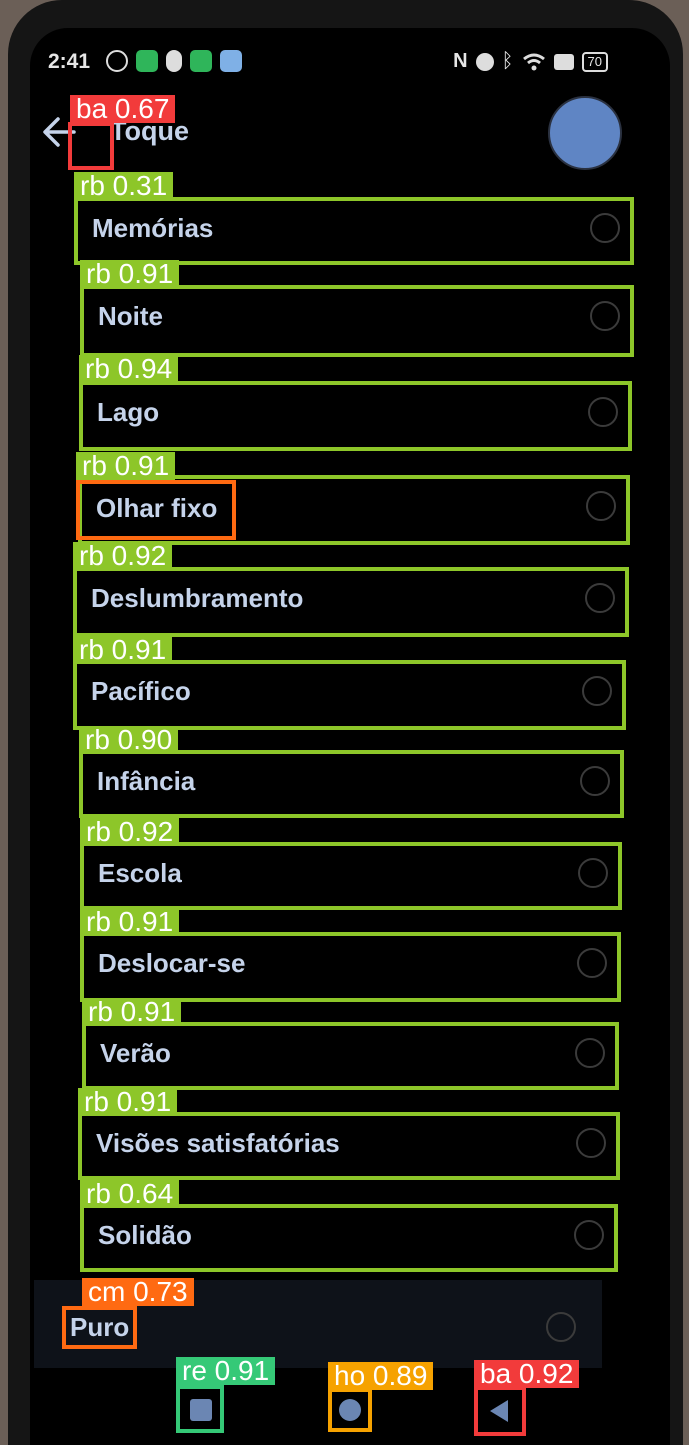  What do you see at coordinates (130, 316) in the screenshot?
I see `list-item-label: Noite` at bounding box center [130, 316].